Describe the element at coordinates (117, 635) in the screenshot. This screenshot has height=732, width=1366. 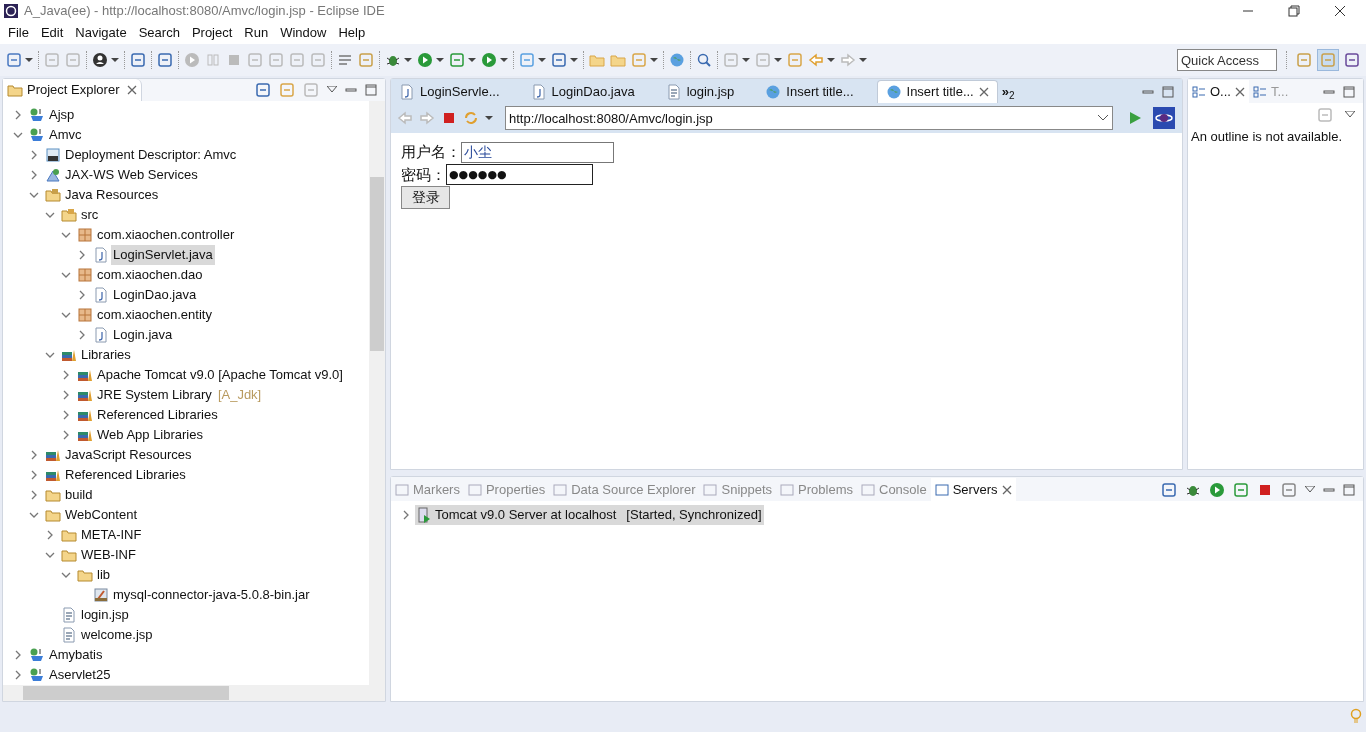
I see `tree-item-label: welcome.jsp` at that location.